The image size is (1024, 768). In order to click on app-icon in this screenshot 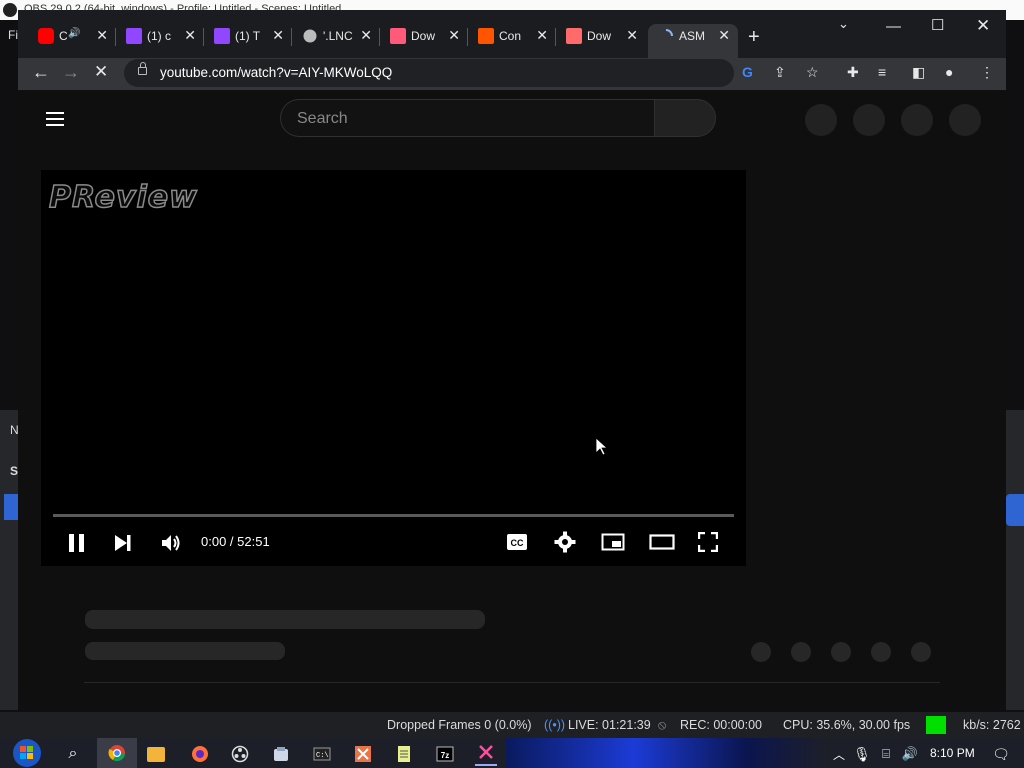, I will do `click(486, 753)`.